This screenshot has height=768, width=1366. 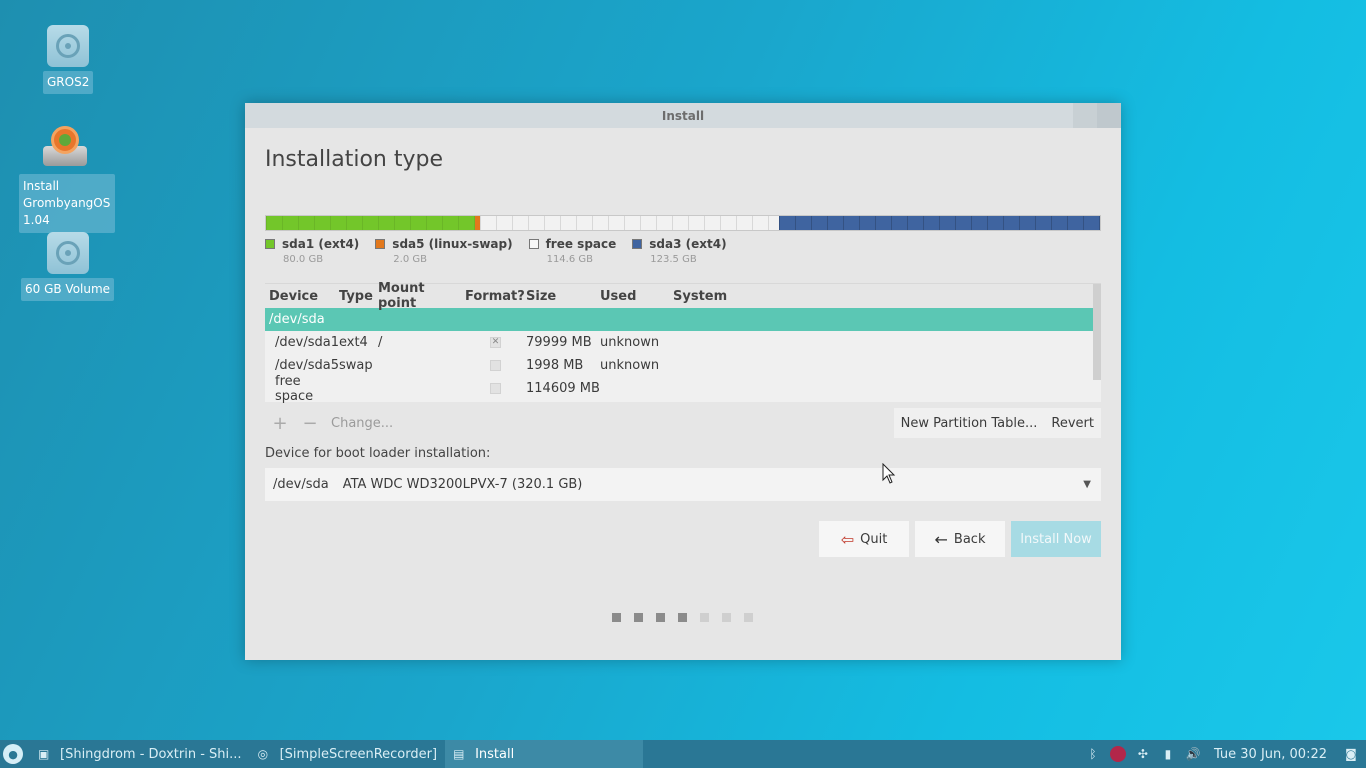 I want to click on col-system: System, so click(x=887, y=296).